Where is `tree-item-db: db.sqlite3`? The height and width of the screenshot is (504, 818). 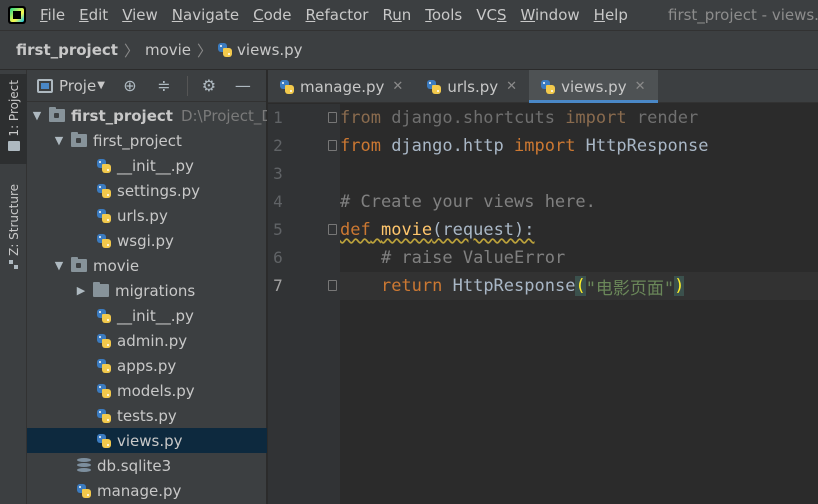
tree-item-db: db.sqlite3 is located at coordinates (147, 465).